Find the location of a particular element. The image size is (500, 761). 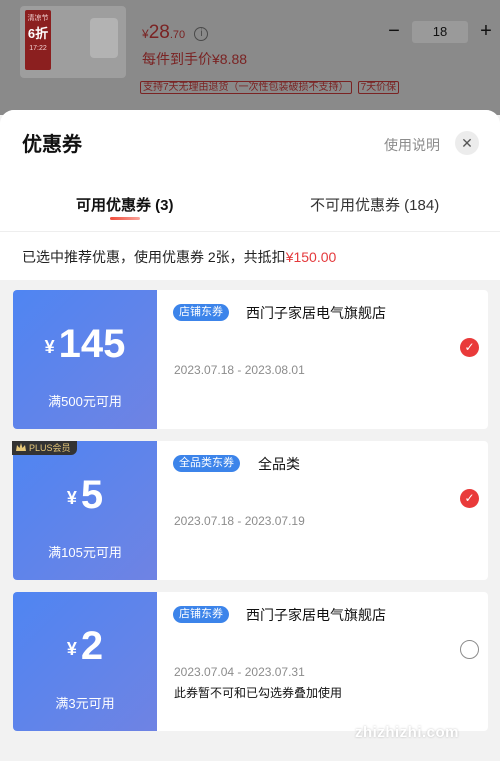

coupon-value: ¥2 is located at coordinates (85, 646).